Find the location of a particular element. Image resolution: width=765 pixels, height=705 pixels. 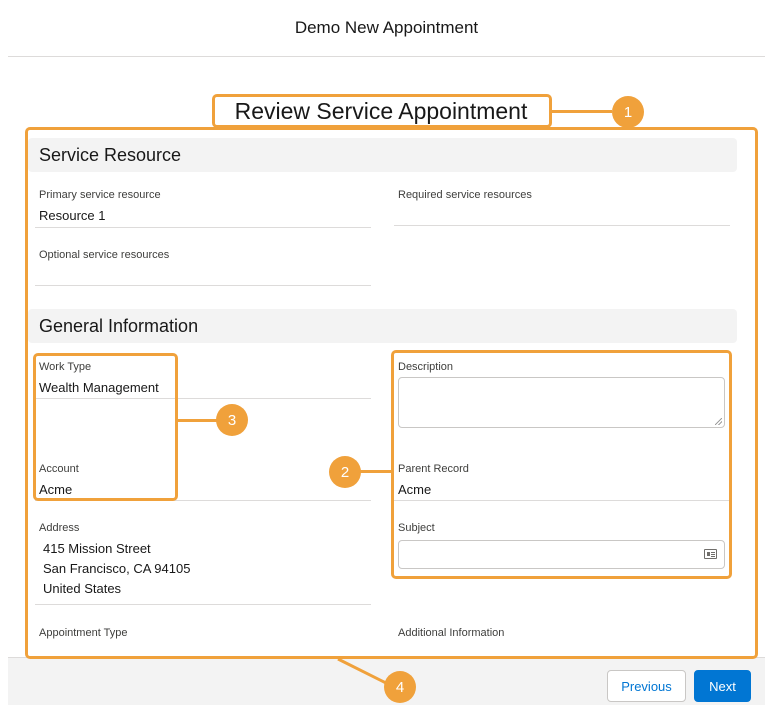

modal-title: Demo New Appointment is located at coordinates (386, 27).